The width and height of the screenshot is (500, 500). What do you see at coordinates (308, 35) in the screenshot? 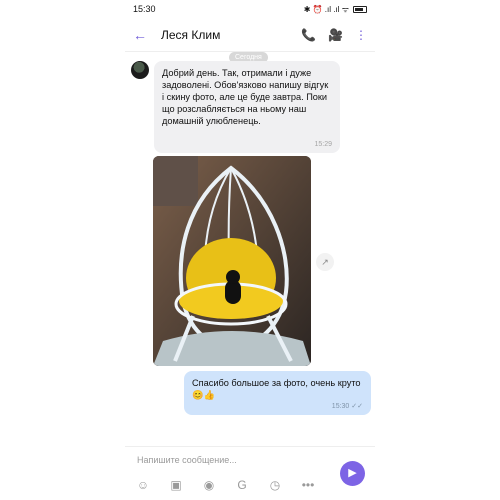
I see `phone-icon: 📞` at bounding box center [308, 35].